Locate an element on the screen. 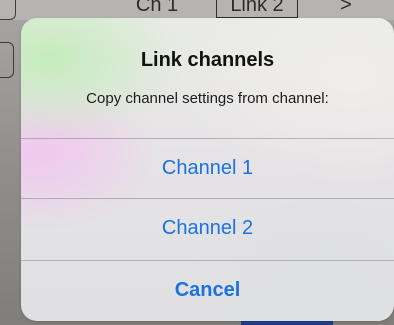  cancel-button-label: Cancel is located at coordinates (207, 290).